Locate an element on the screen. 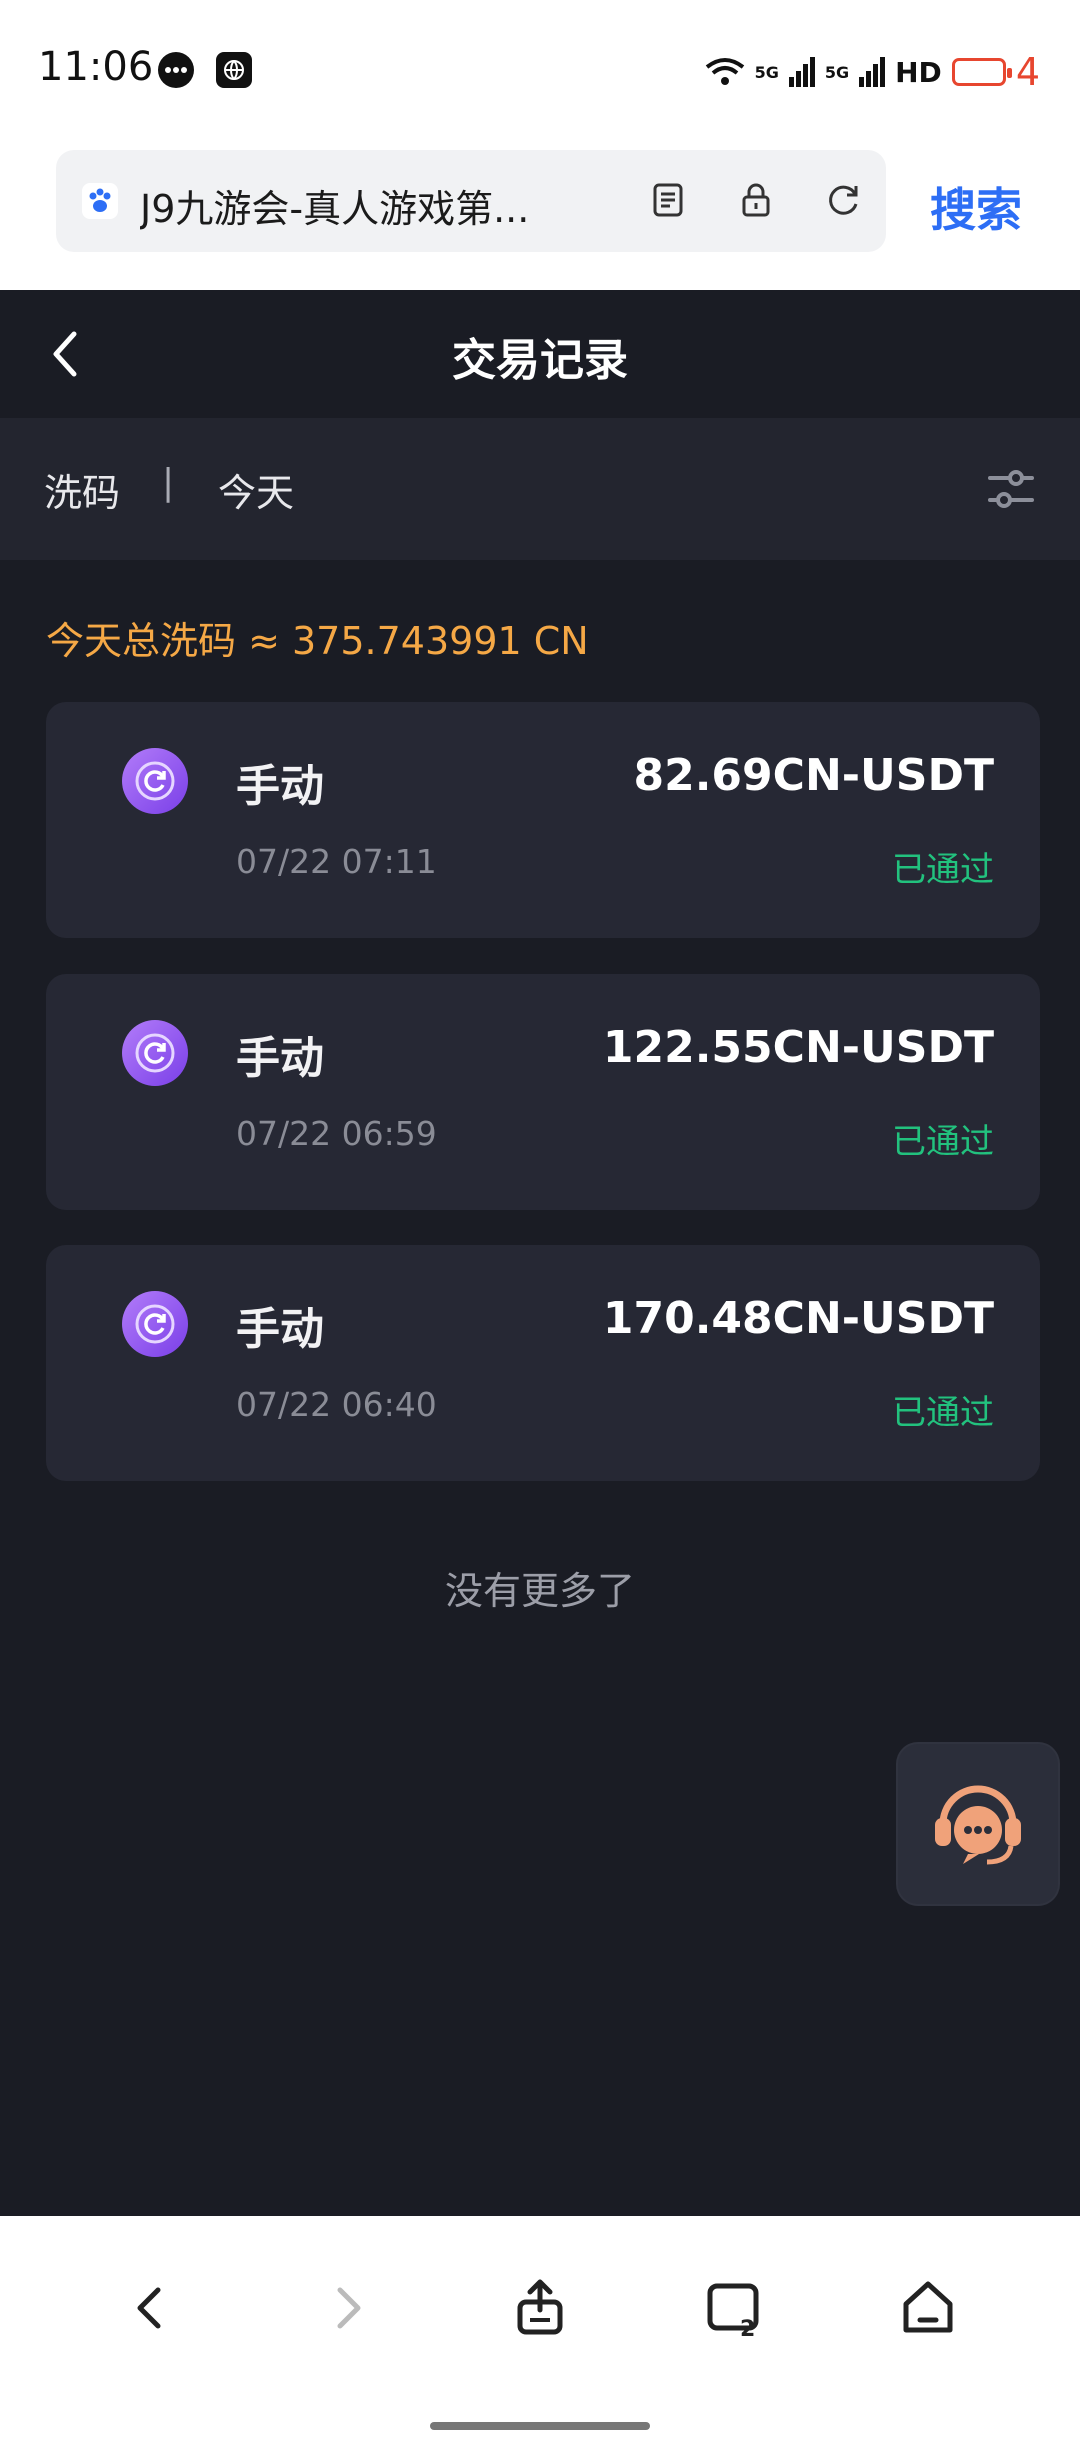 This screenshot has width=1080, height=2460. signal-bars-icon is located at coordinates (801, 72).